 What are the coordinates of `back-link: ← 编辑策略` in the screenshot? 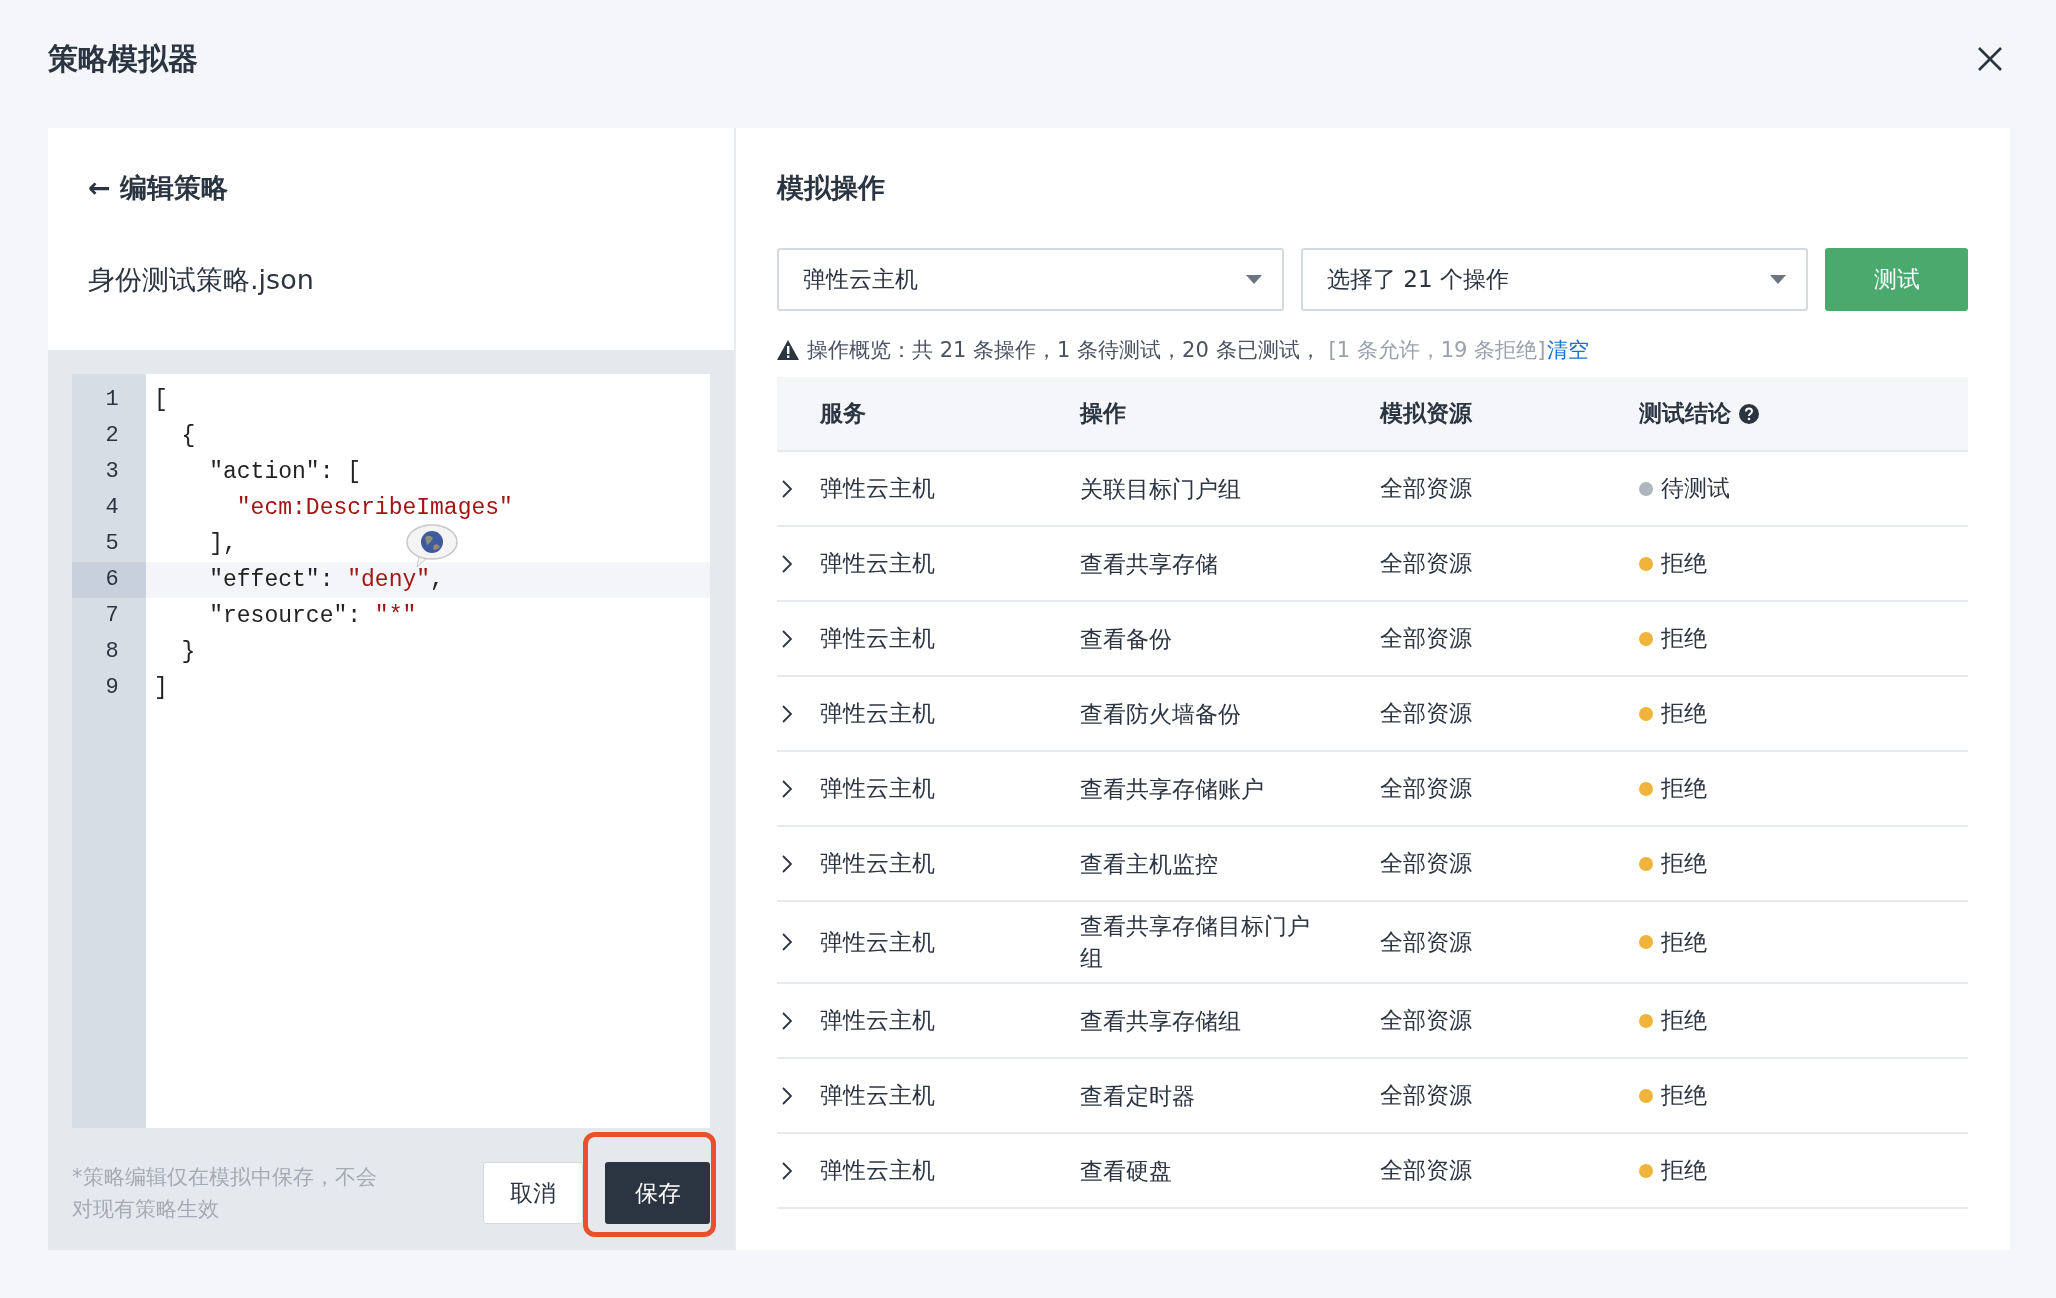 It's located at (158, 188).